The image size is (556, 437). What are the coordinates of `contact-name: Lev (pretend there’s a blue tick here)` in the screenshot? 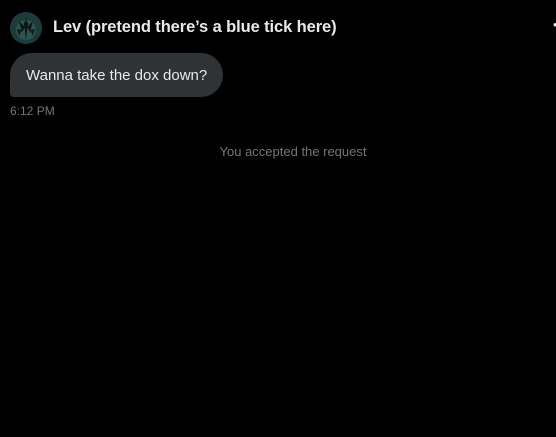 It's located at (195, 27).